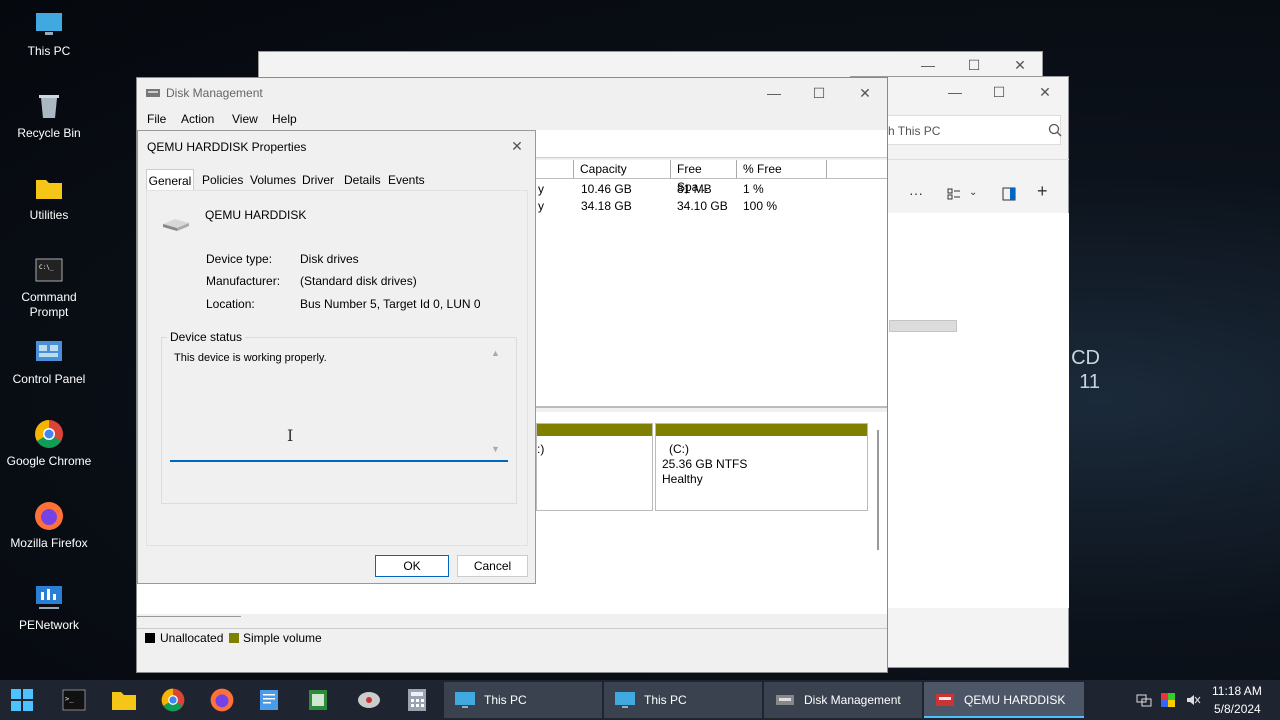  What do you see at coordinates (1144, 700) in the screenshot?
I see `network-tray-icon` at bounding box center [1144, 700].